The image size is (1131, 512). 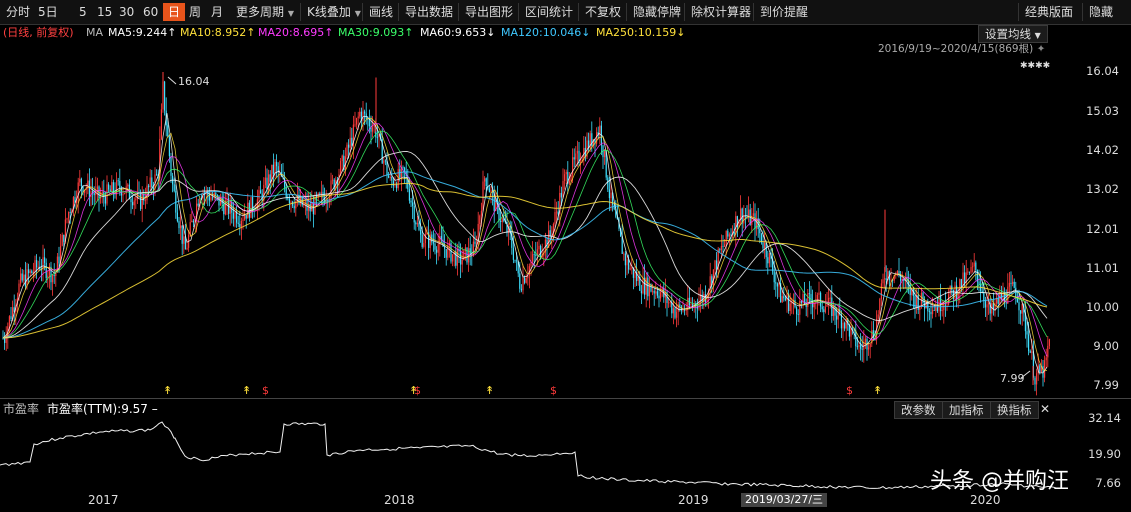 I want to click on price-tick: 16.04, so click(x=1102, y=71).